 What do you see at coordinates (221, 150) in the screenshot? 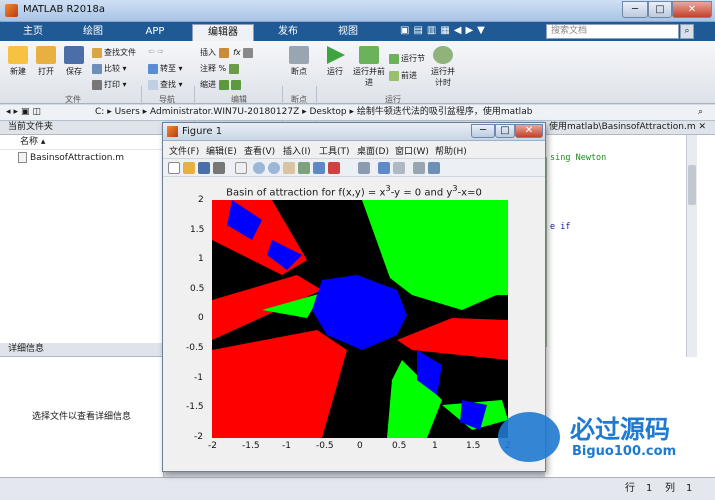
I see `menu-edit: 编辑(E)` at bounding box center [221, 150].